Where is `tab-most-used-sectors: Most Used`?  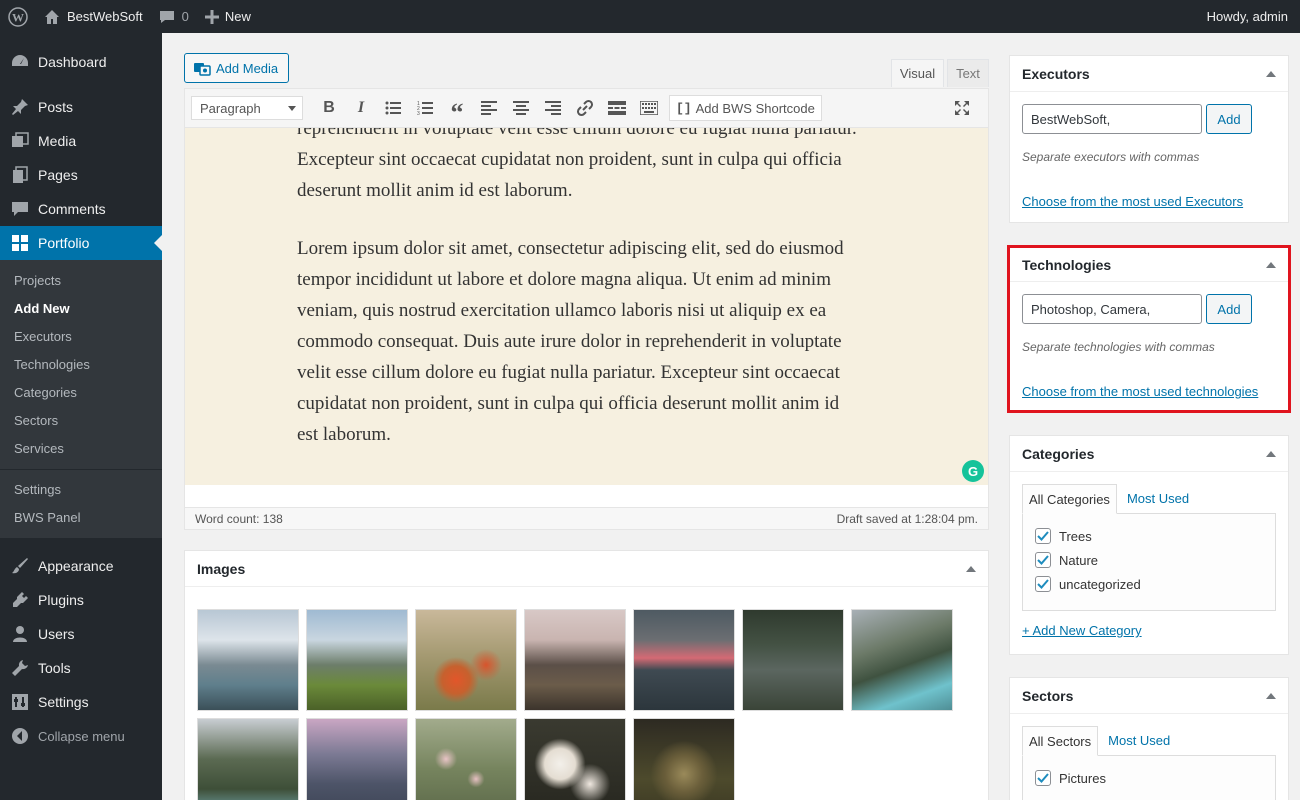
tab-most-used-sectors: Most Used is located at coordinates (1139, 741).